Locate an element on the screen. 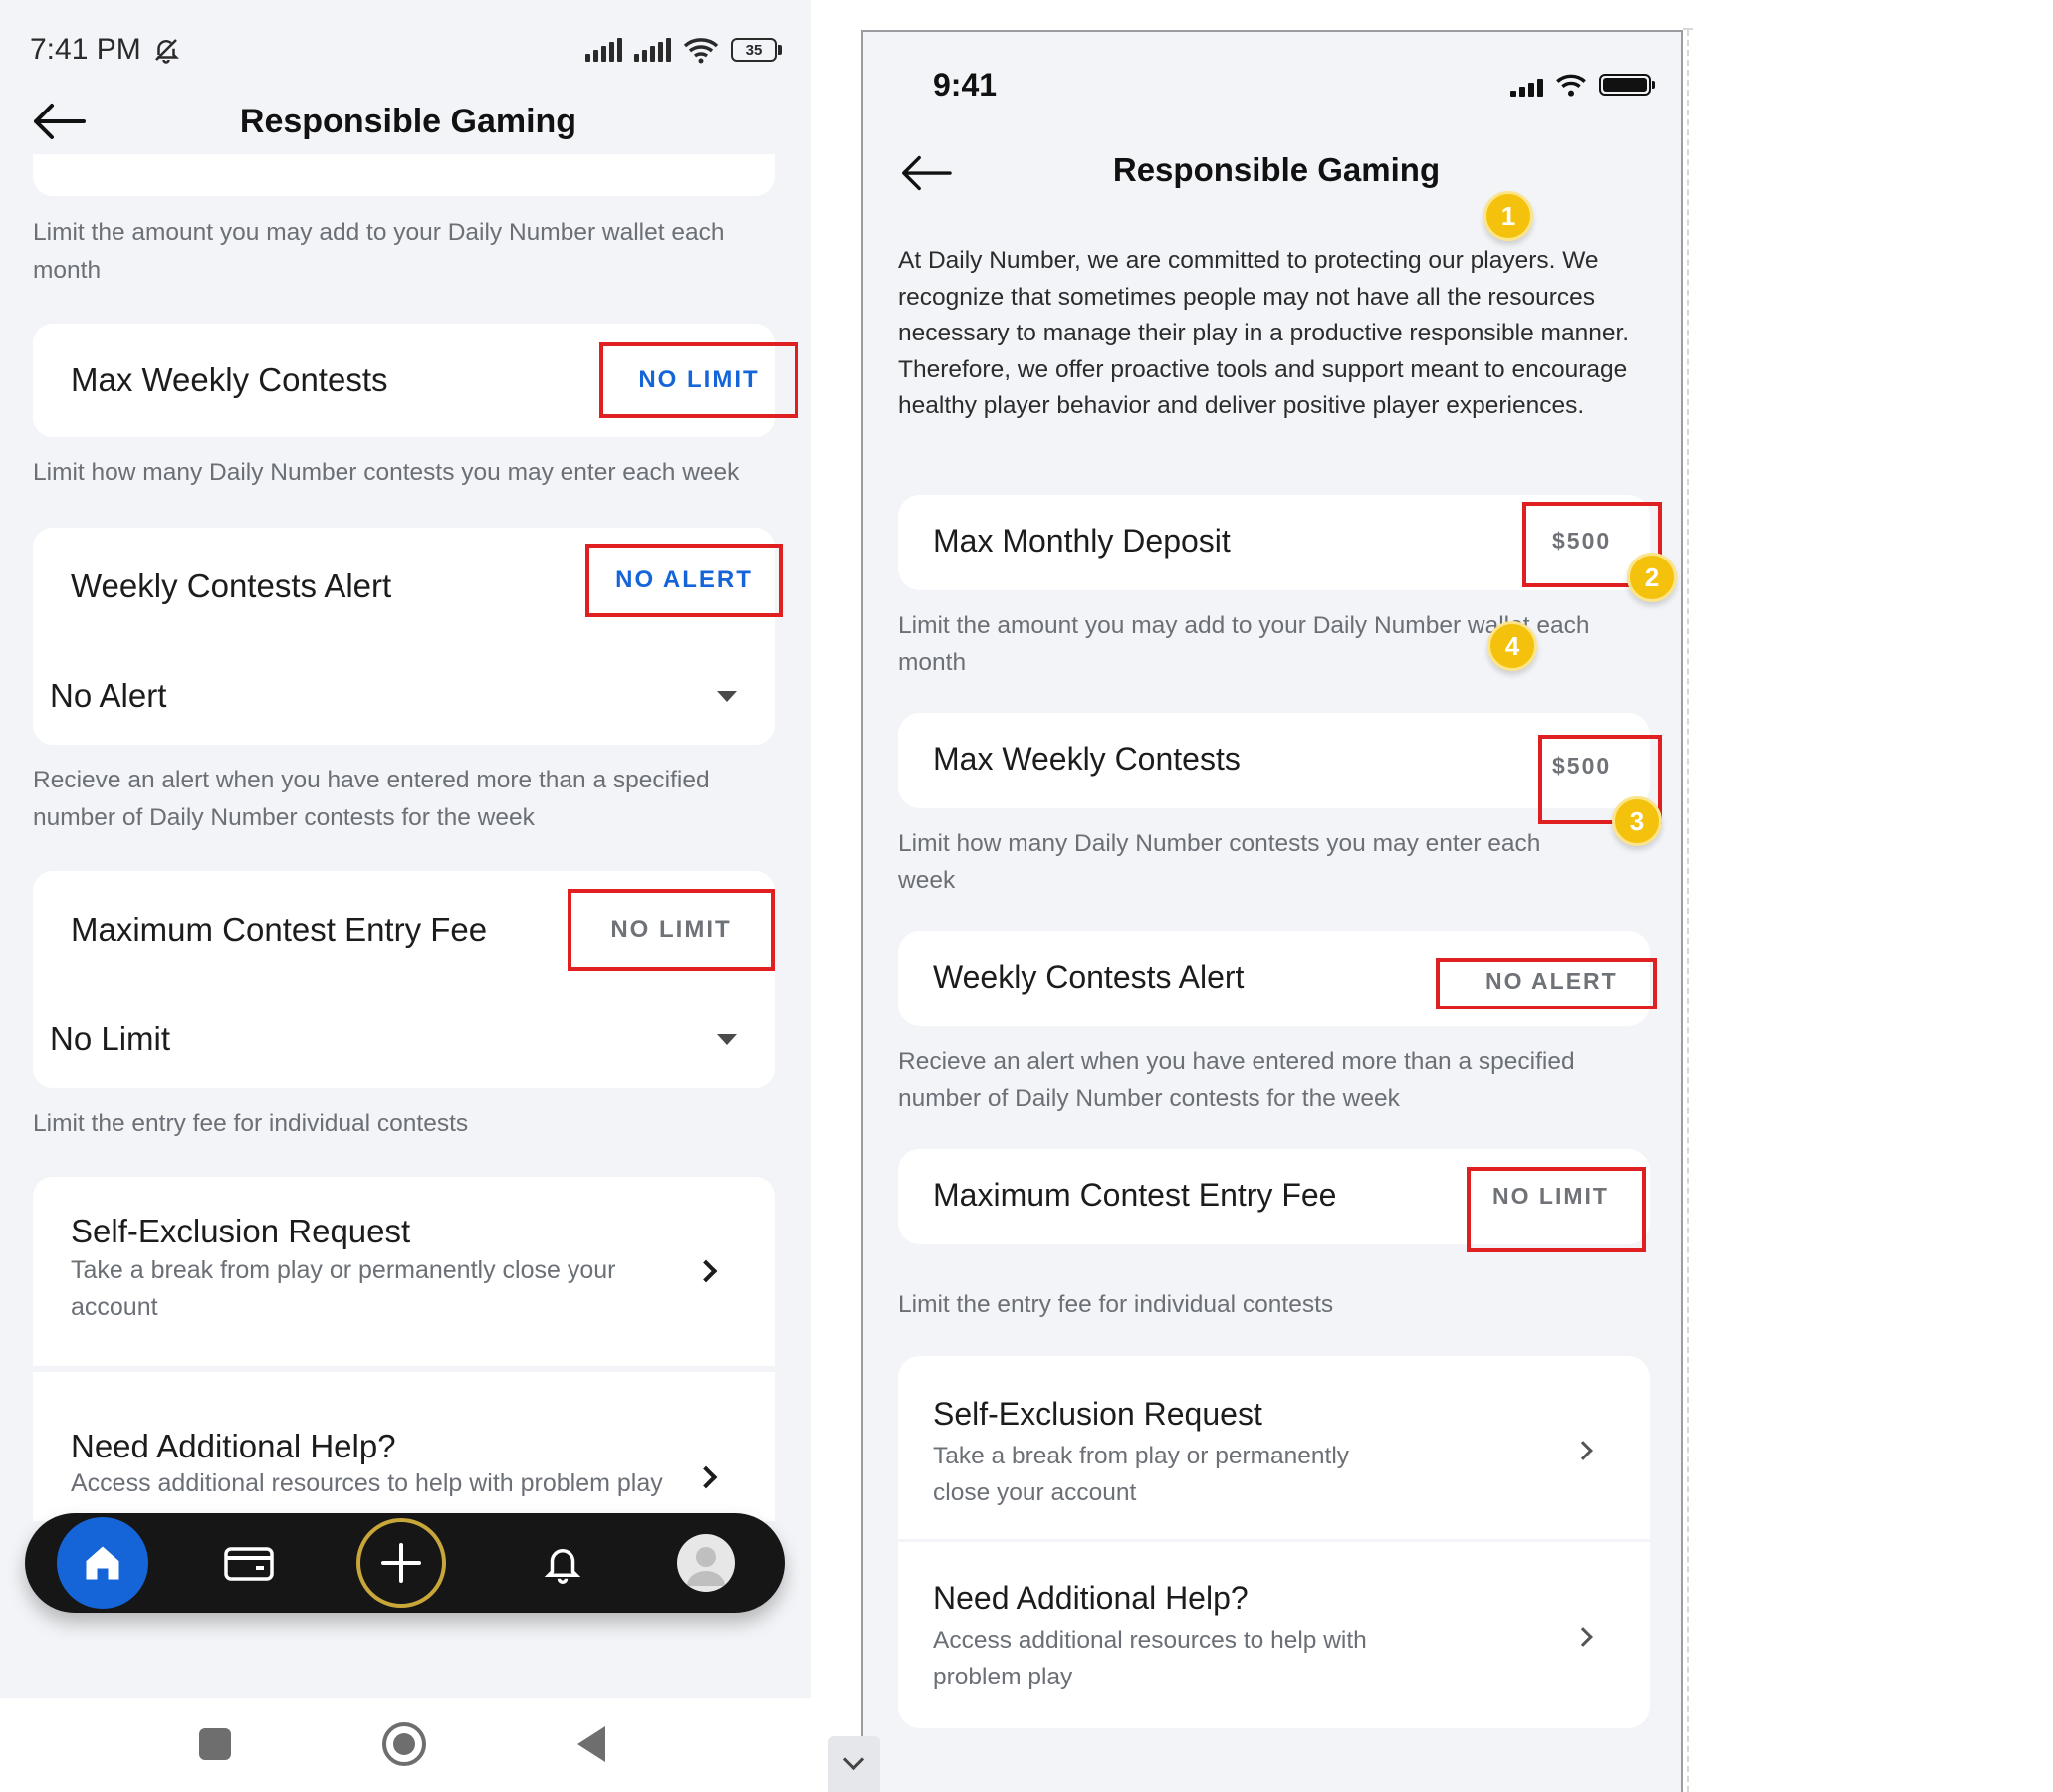 This screenshot has height=1792, width=2053. max-weekly-contests-card: Max Weekly Contests is located at coordinates (1274, 760).